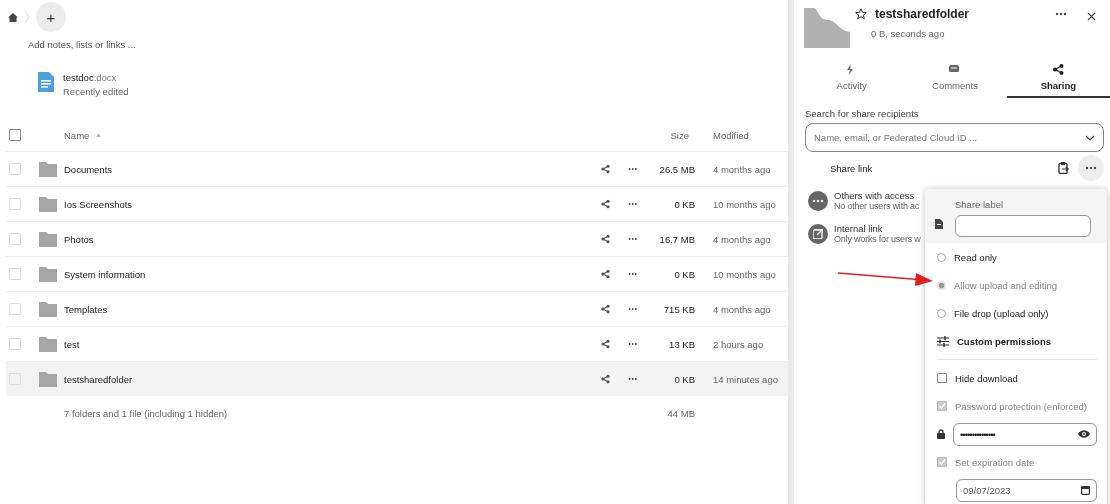  What do you see at coordinates (1011, 313) in the screenshot?
I see `radio-option: File drop (upload only)` at bounding box center [1011, 313].